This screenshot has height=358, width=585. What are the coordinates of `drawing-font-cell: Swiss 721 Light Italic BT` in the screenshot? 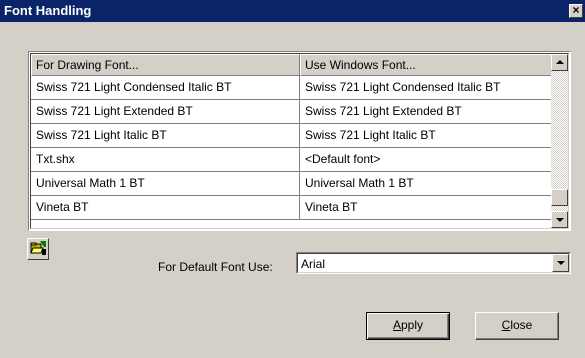 It's located at (165, 136).